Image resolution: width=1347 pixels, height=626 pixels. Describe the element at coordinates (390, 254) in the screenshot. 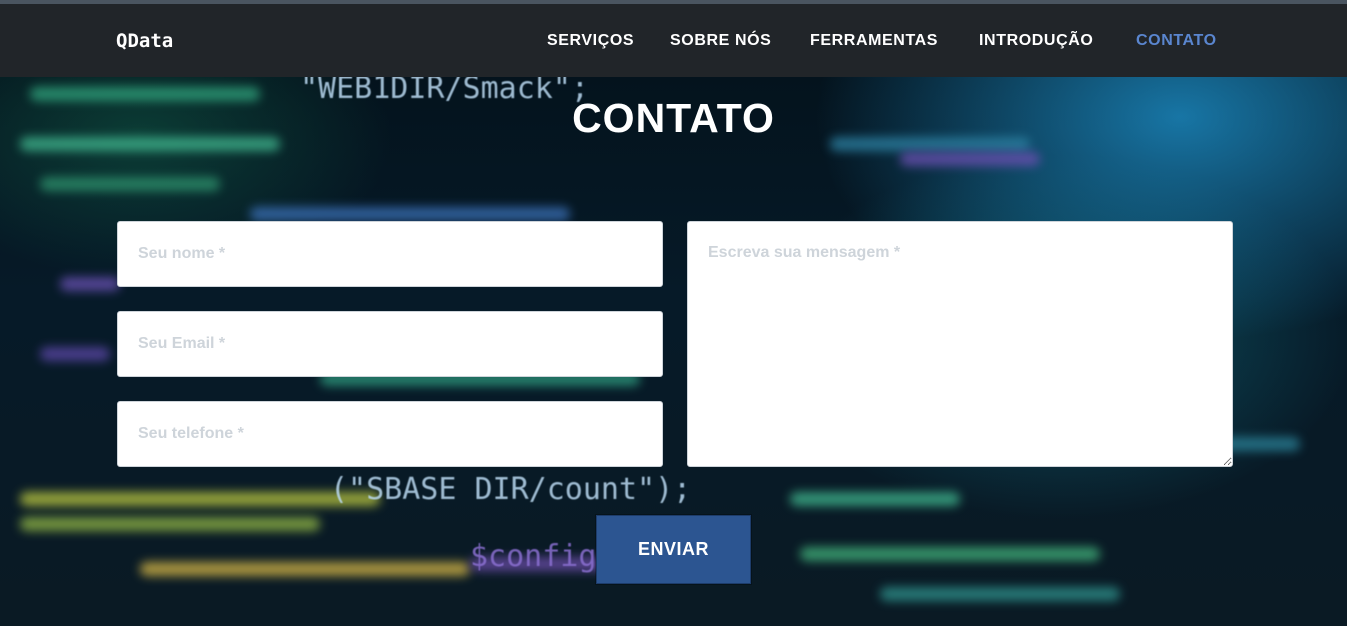

I see `name-field` at that location.